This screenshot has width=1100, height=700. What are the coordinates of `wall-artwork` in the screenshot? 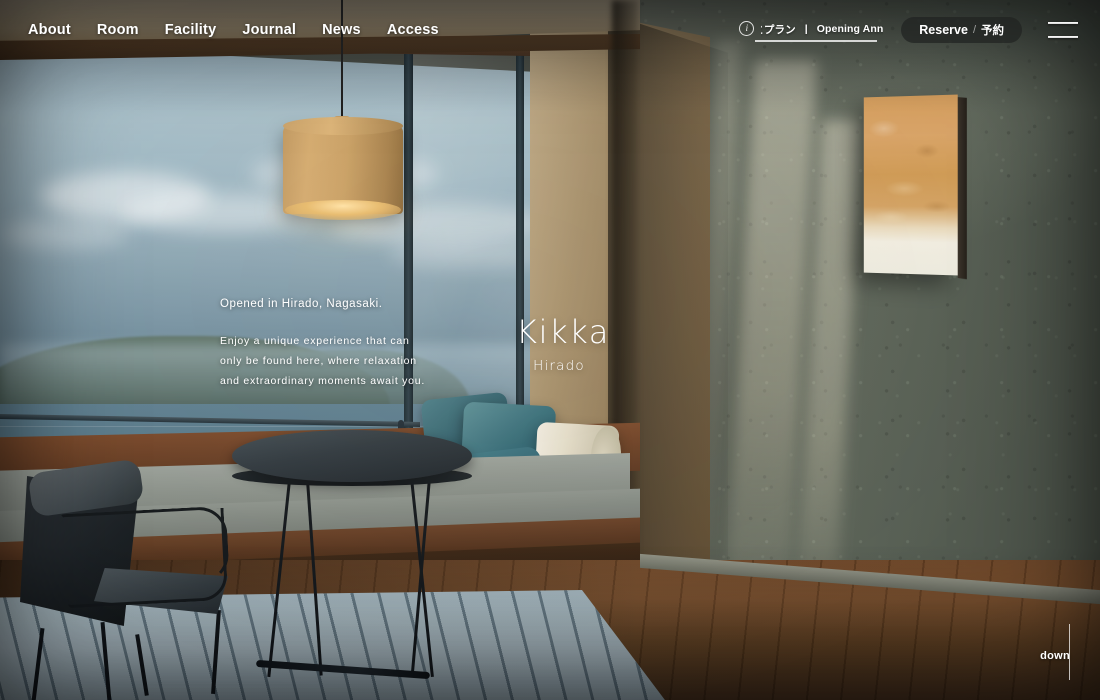 It's located at (910, 185).